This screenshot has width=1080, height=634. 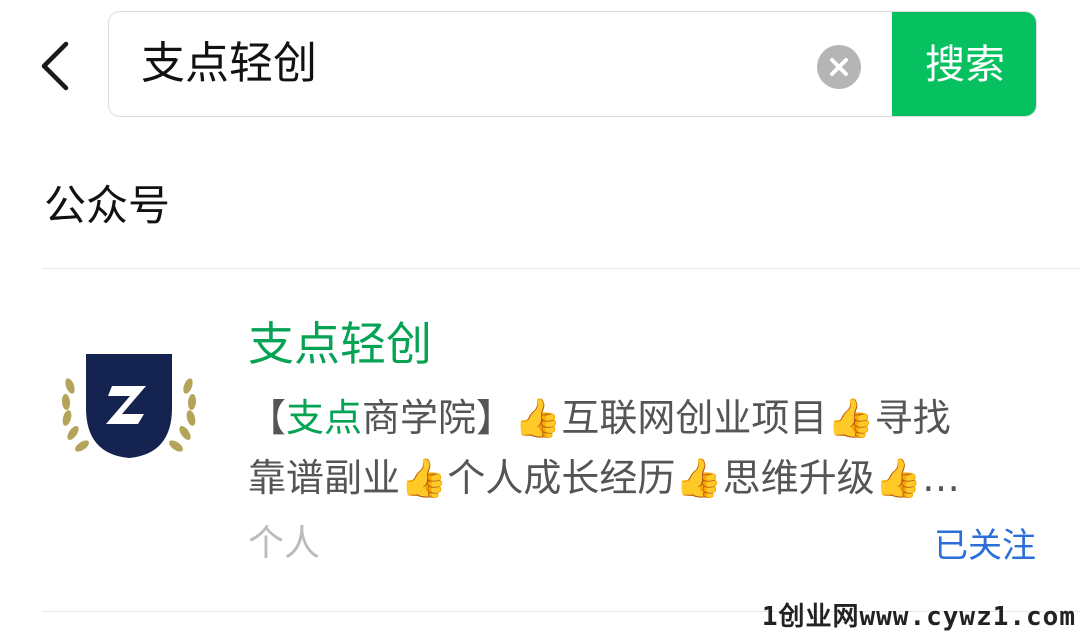 I want to click on account-name: 支点轻创, so click(x=340, y=344).